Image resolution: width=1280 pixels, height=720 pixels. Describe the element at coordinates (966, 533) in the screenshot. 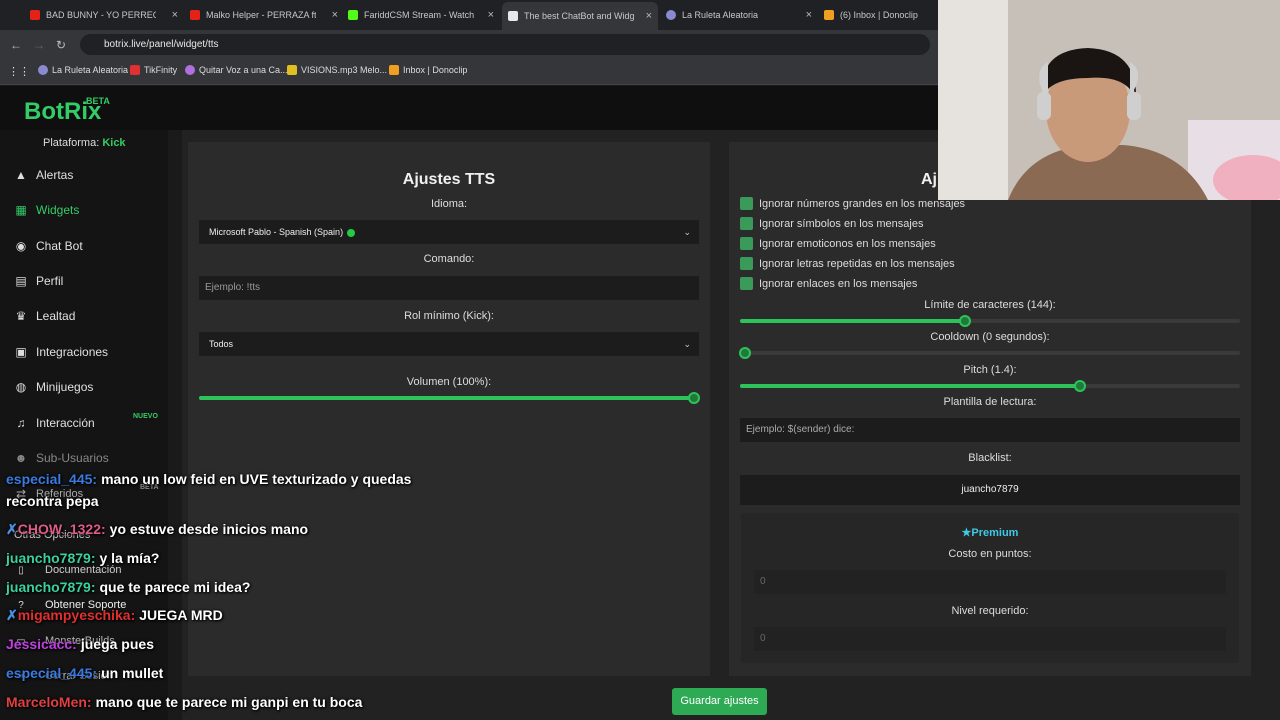

I see `star-icon: ★` at that location.